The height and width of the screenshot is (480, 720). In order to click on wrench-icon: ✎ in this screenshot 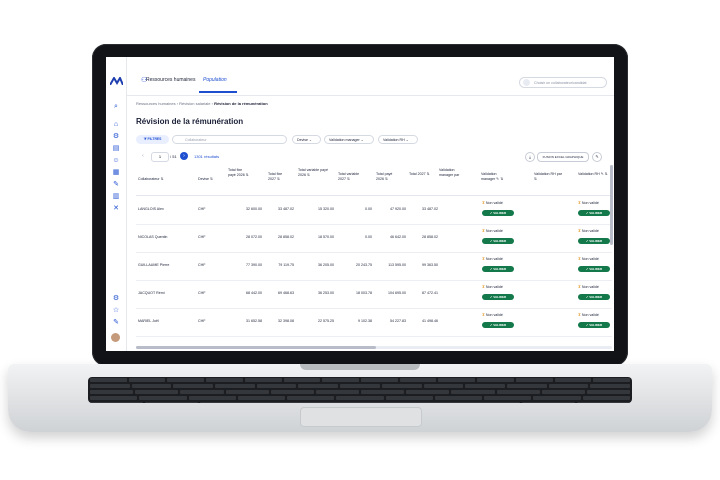, I will do `click(116, 323)`.